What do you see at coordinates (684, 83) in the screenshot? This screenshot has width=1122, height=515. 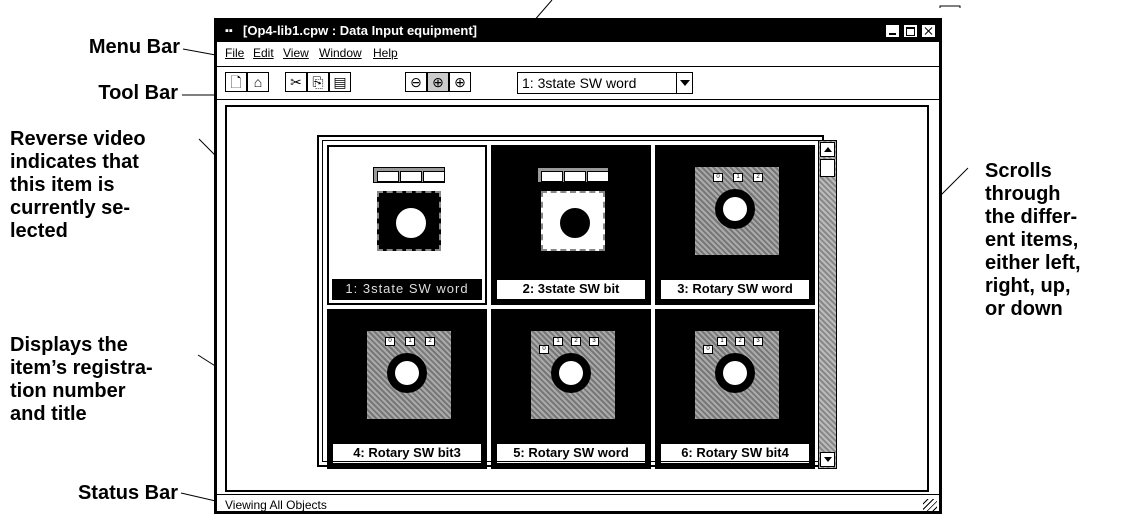 I see `chevron-down-icon` at bounding box center [684, 83].